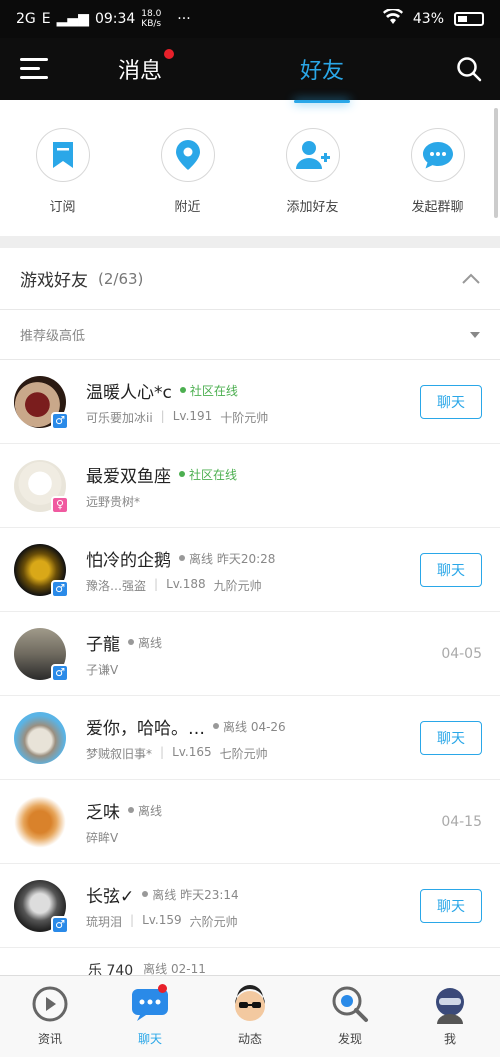  Describe the element at coordinates (128, 476) in the screenshot. I see `friend-name: 最爱双鱼座` at that location.